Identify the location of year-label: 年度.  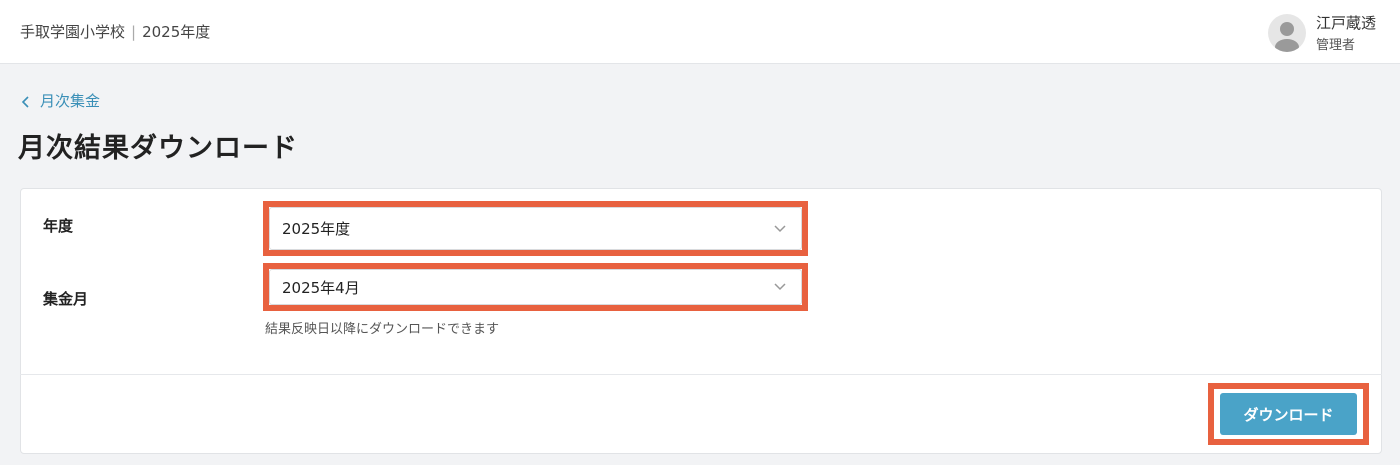
(58, 226).